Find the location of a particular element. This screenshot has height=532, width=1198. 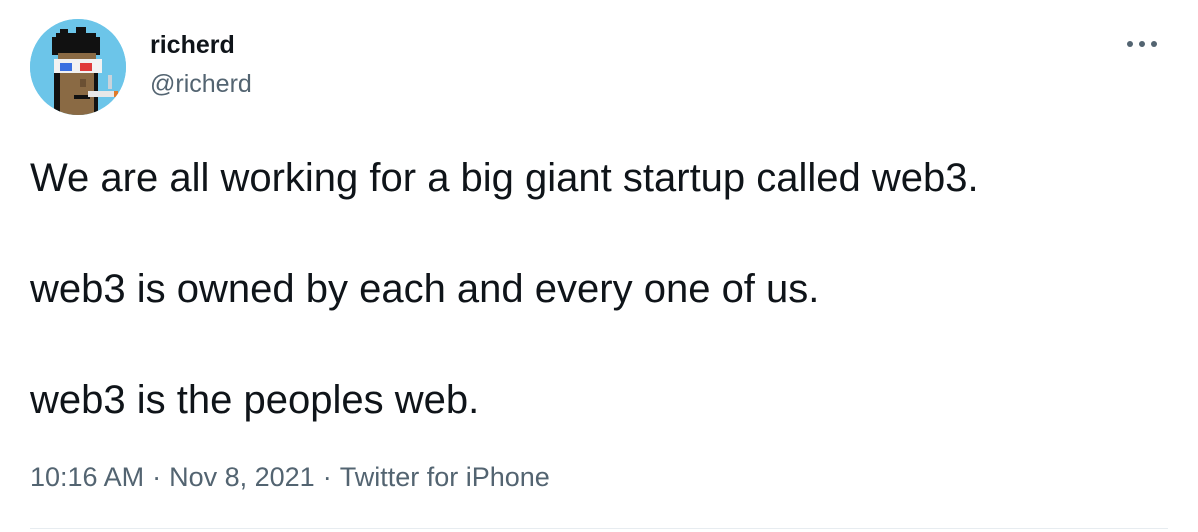

tweet-paragraph: web3 is the peoples web. is located at coordinates (255, 400).